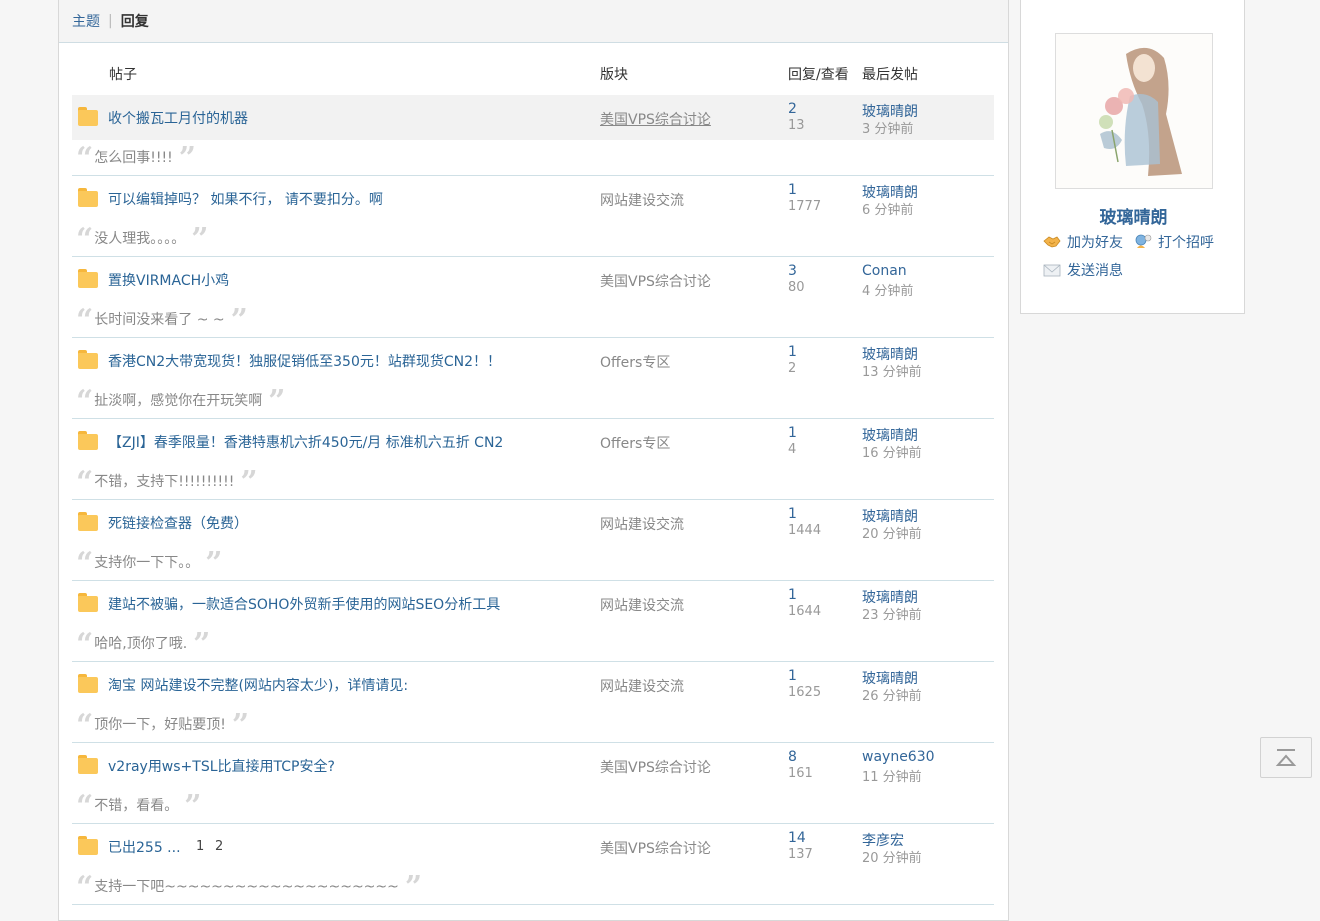  What do you see at coordinates (800, 854) in the screenshot?
I see `view-count: 137` at bounding box center [800, 854].